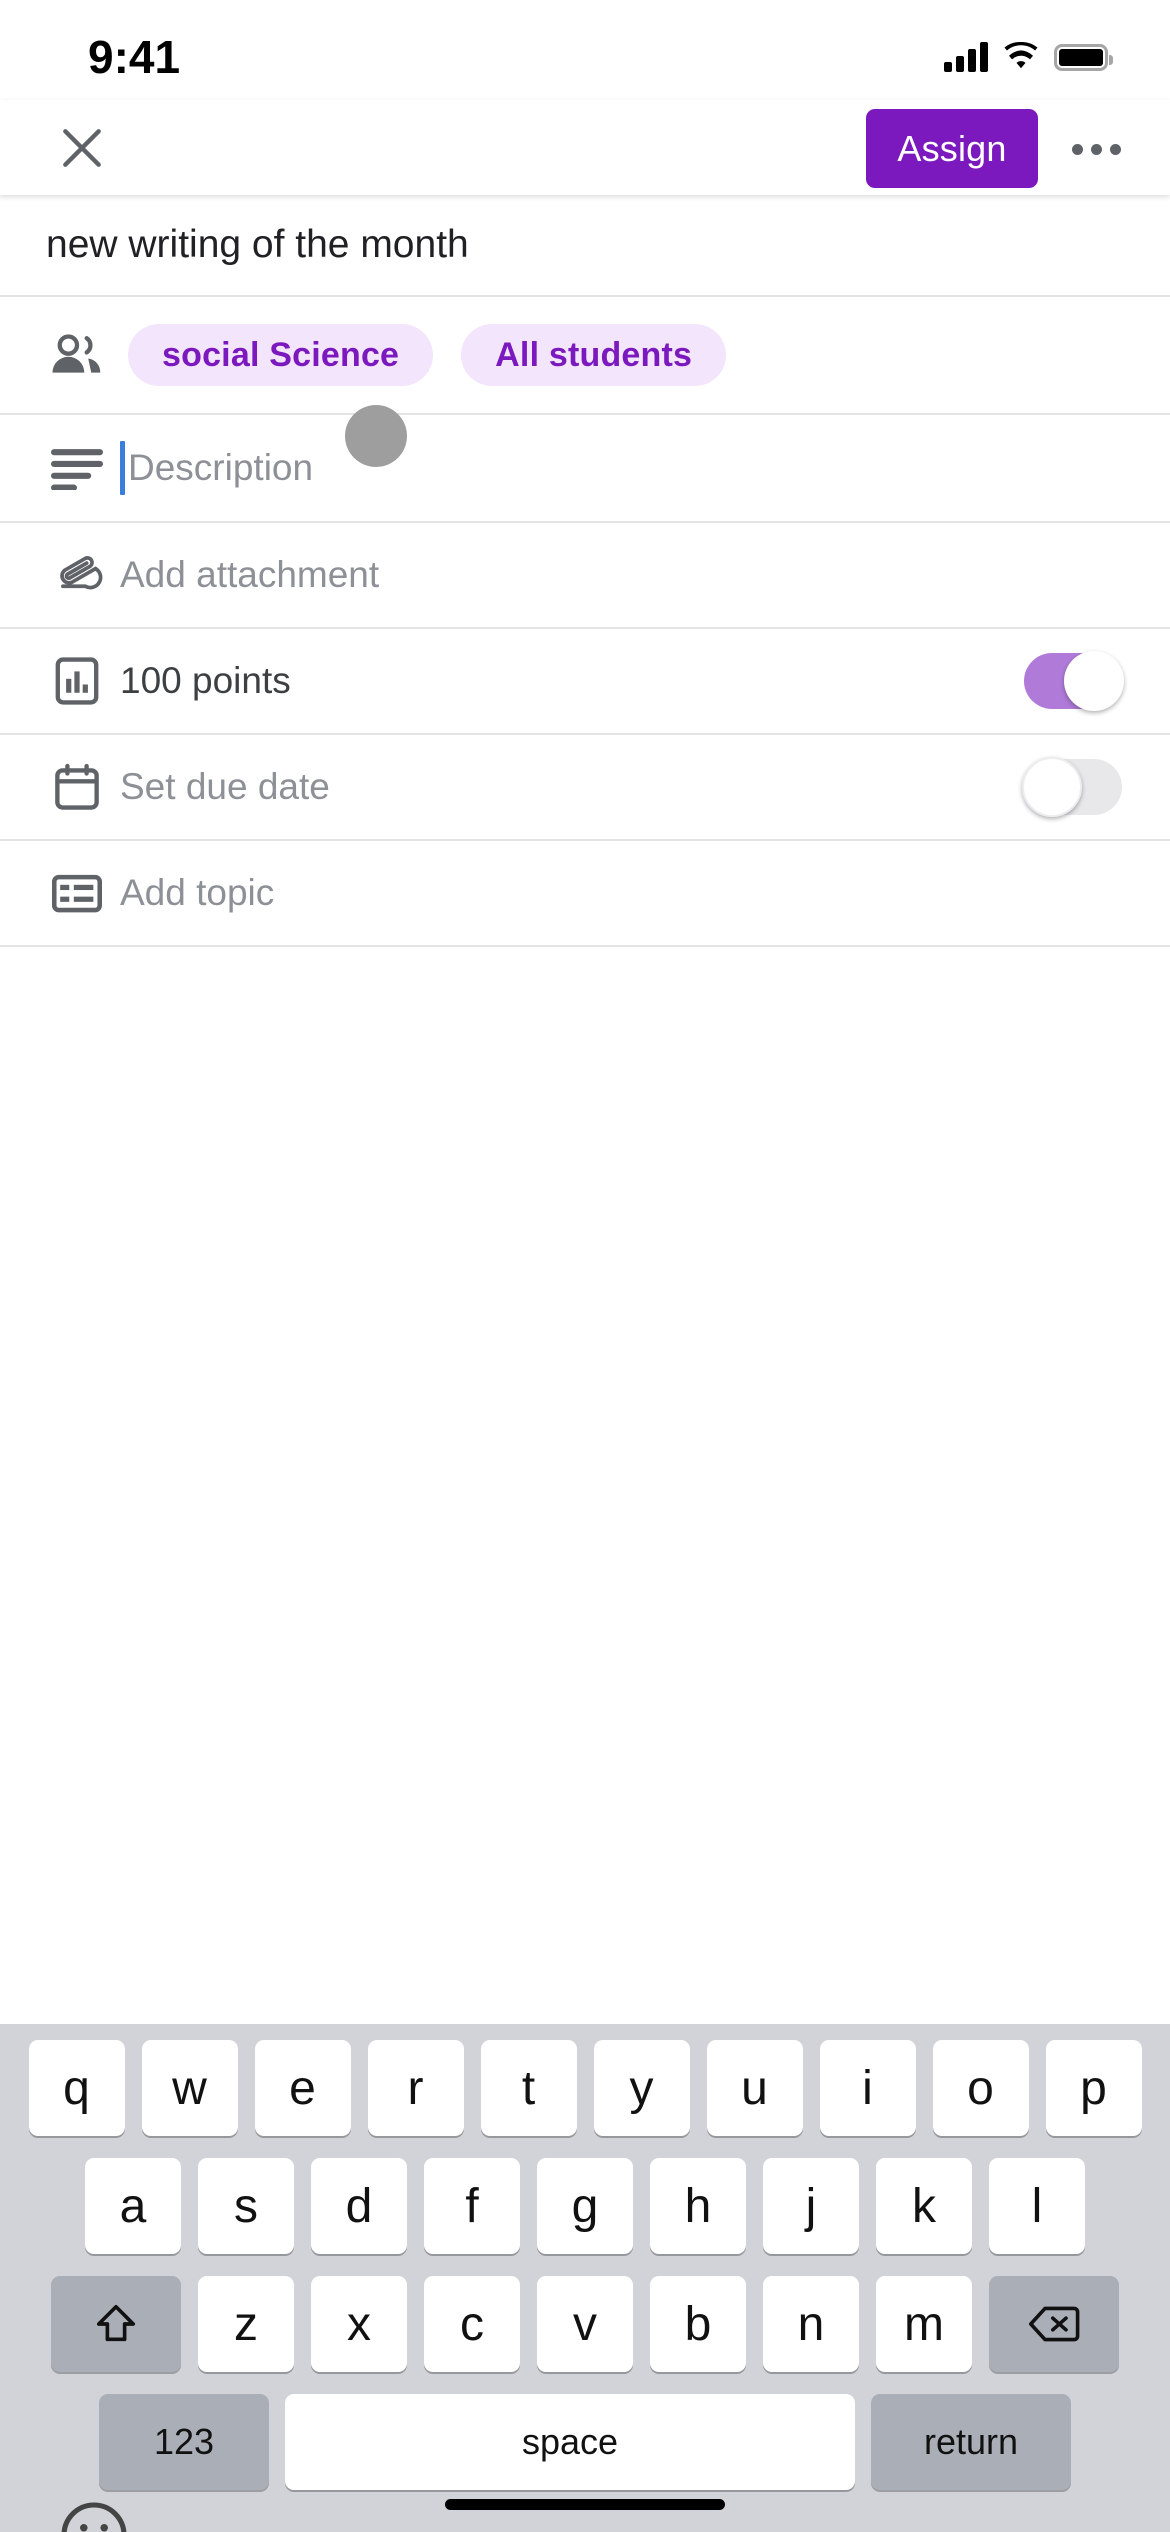  What do you see at coordinates (585, 2504) in the screenshot?
I see `home-indicator` at bounding box center [585, 2504].